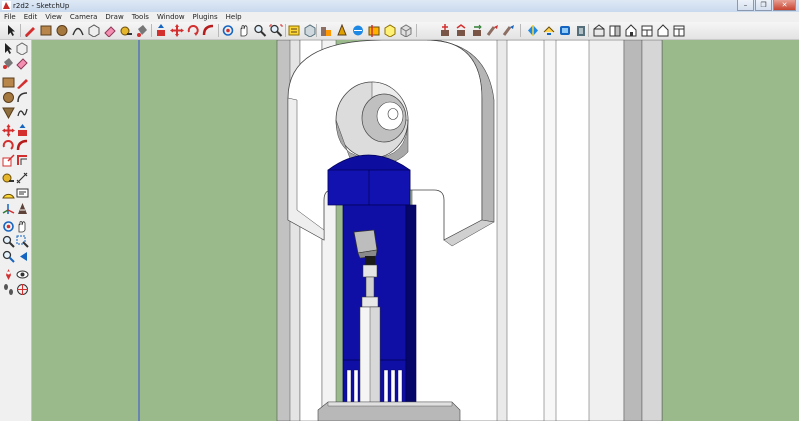  What do you see at coordinates (193, 30) in the screenshot?
I see `rotate-icon` at bounding box center [193, 30].